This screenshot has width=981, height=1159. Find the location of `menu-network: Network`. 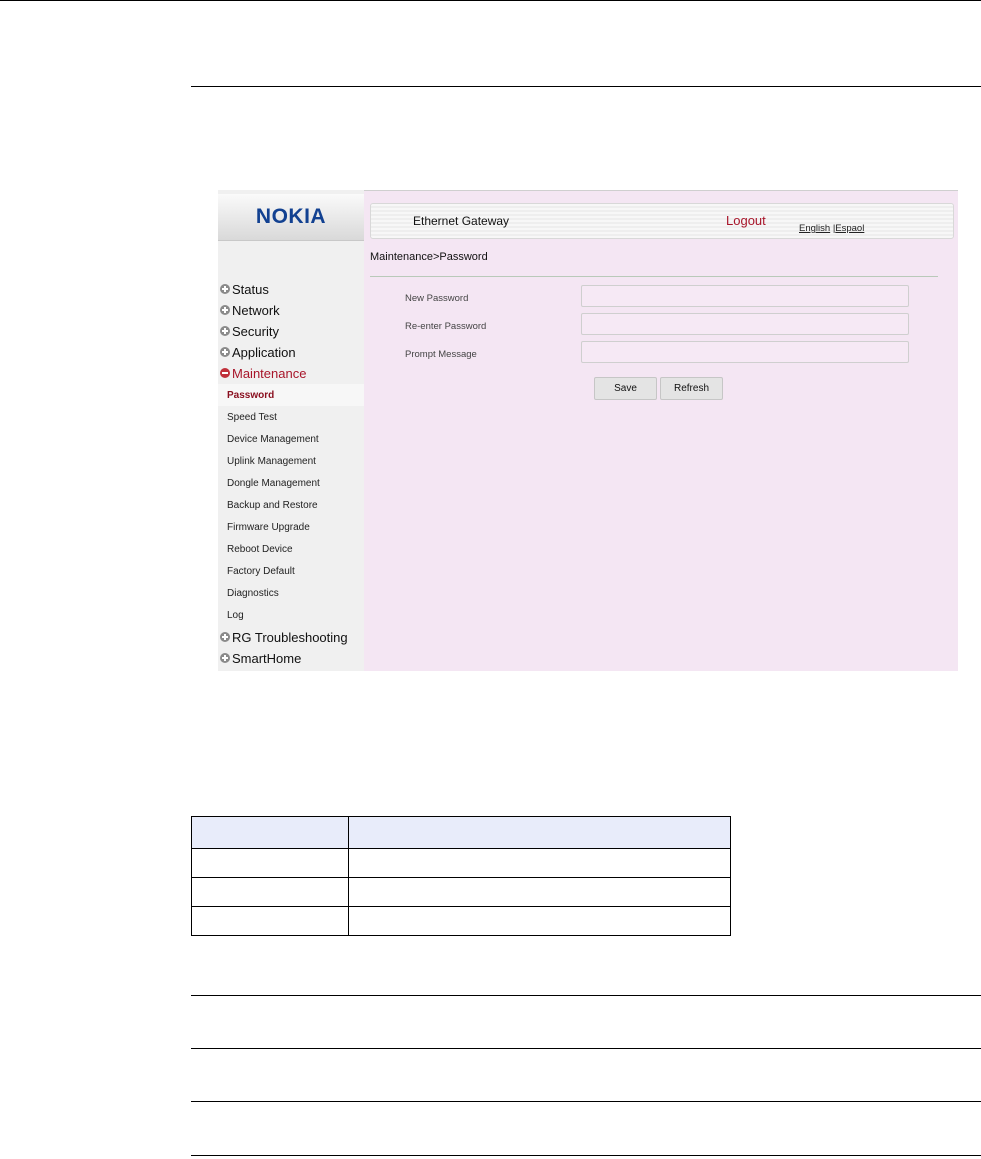

menu-network: Network is located at coordinates (250, 310).